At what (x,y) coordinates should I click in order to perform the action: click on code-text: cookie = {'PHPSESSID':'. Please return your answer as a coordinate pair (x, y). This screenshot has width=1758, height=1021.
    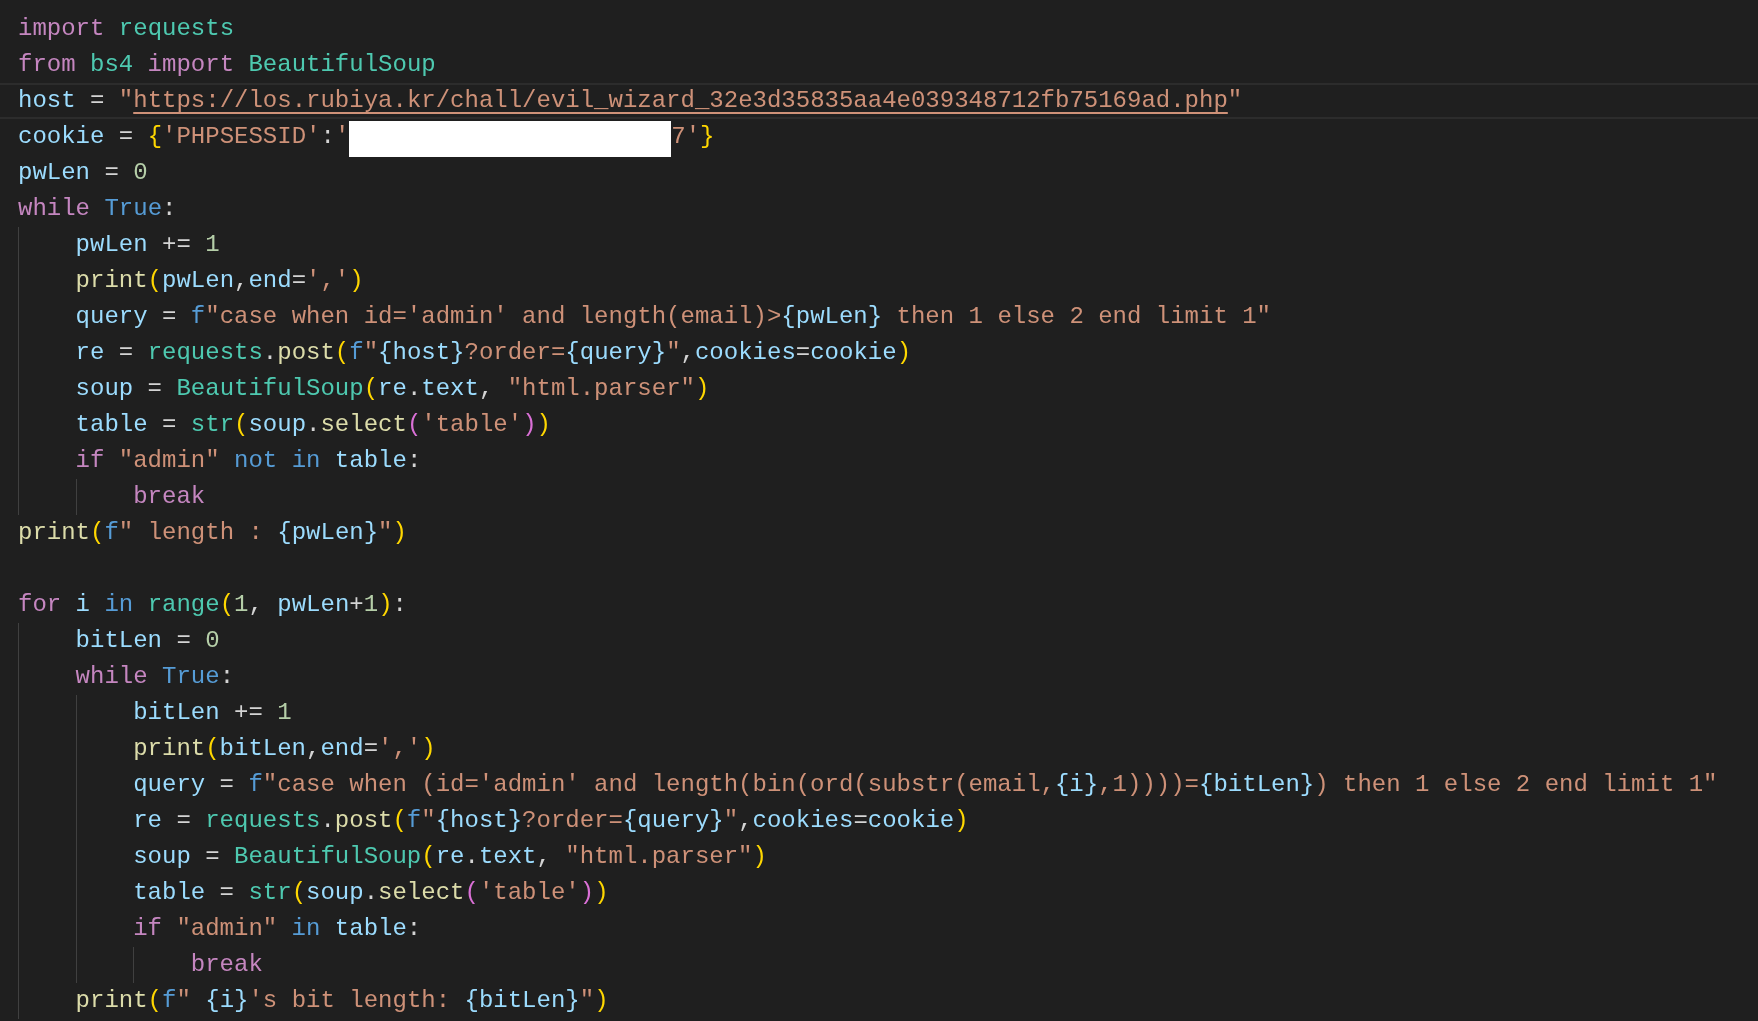
    Looking at the image, I should click on (184, 137).